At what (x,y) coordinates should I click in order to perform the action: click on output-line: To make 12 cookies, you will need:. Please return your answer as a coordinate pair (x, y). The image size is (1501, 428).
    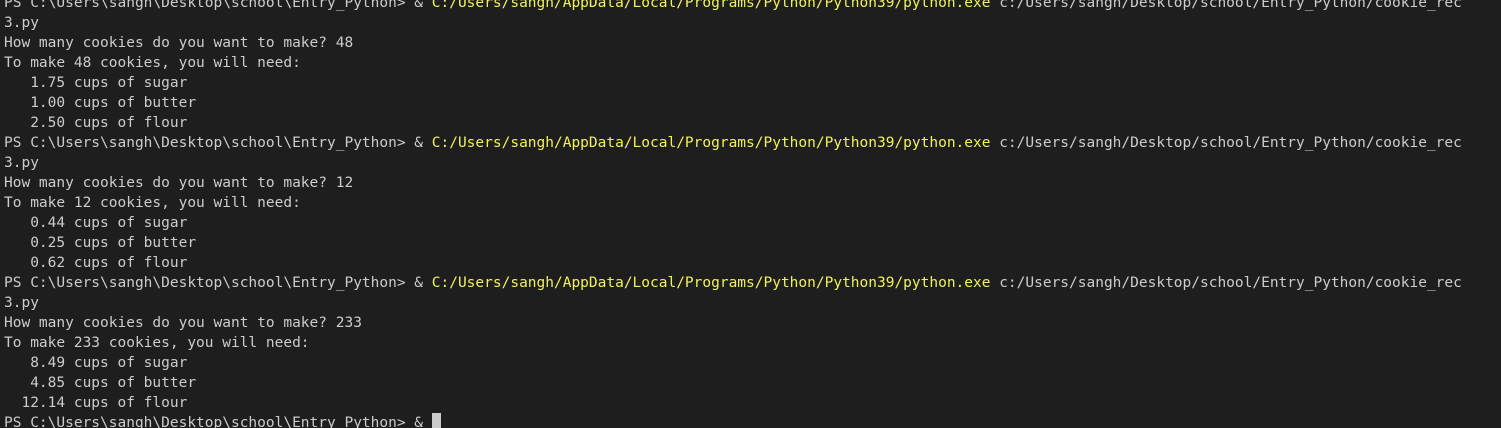
    Looking at the image, I should click on (152, 203).